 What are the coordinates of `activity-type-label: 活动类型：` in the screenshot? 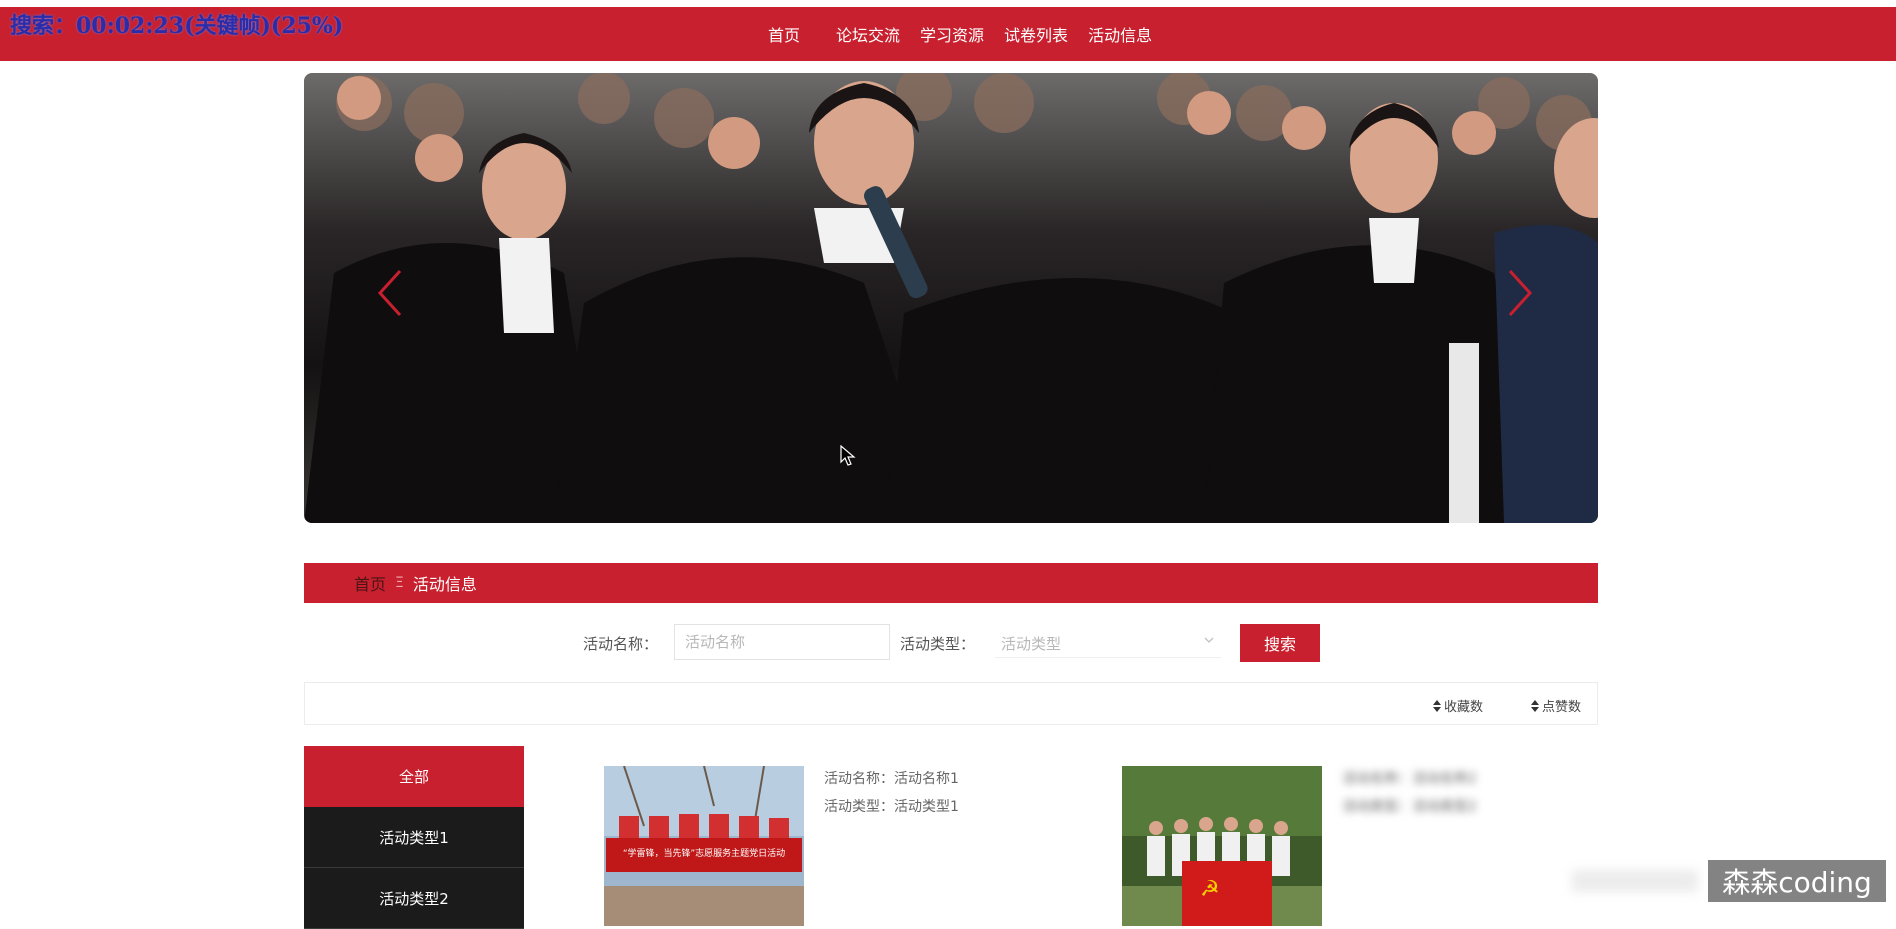 It's located at (938, 644).